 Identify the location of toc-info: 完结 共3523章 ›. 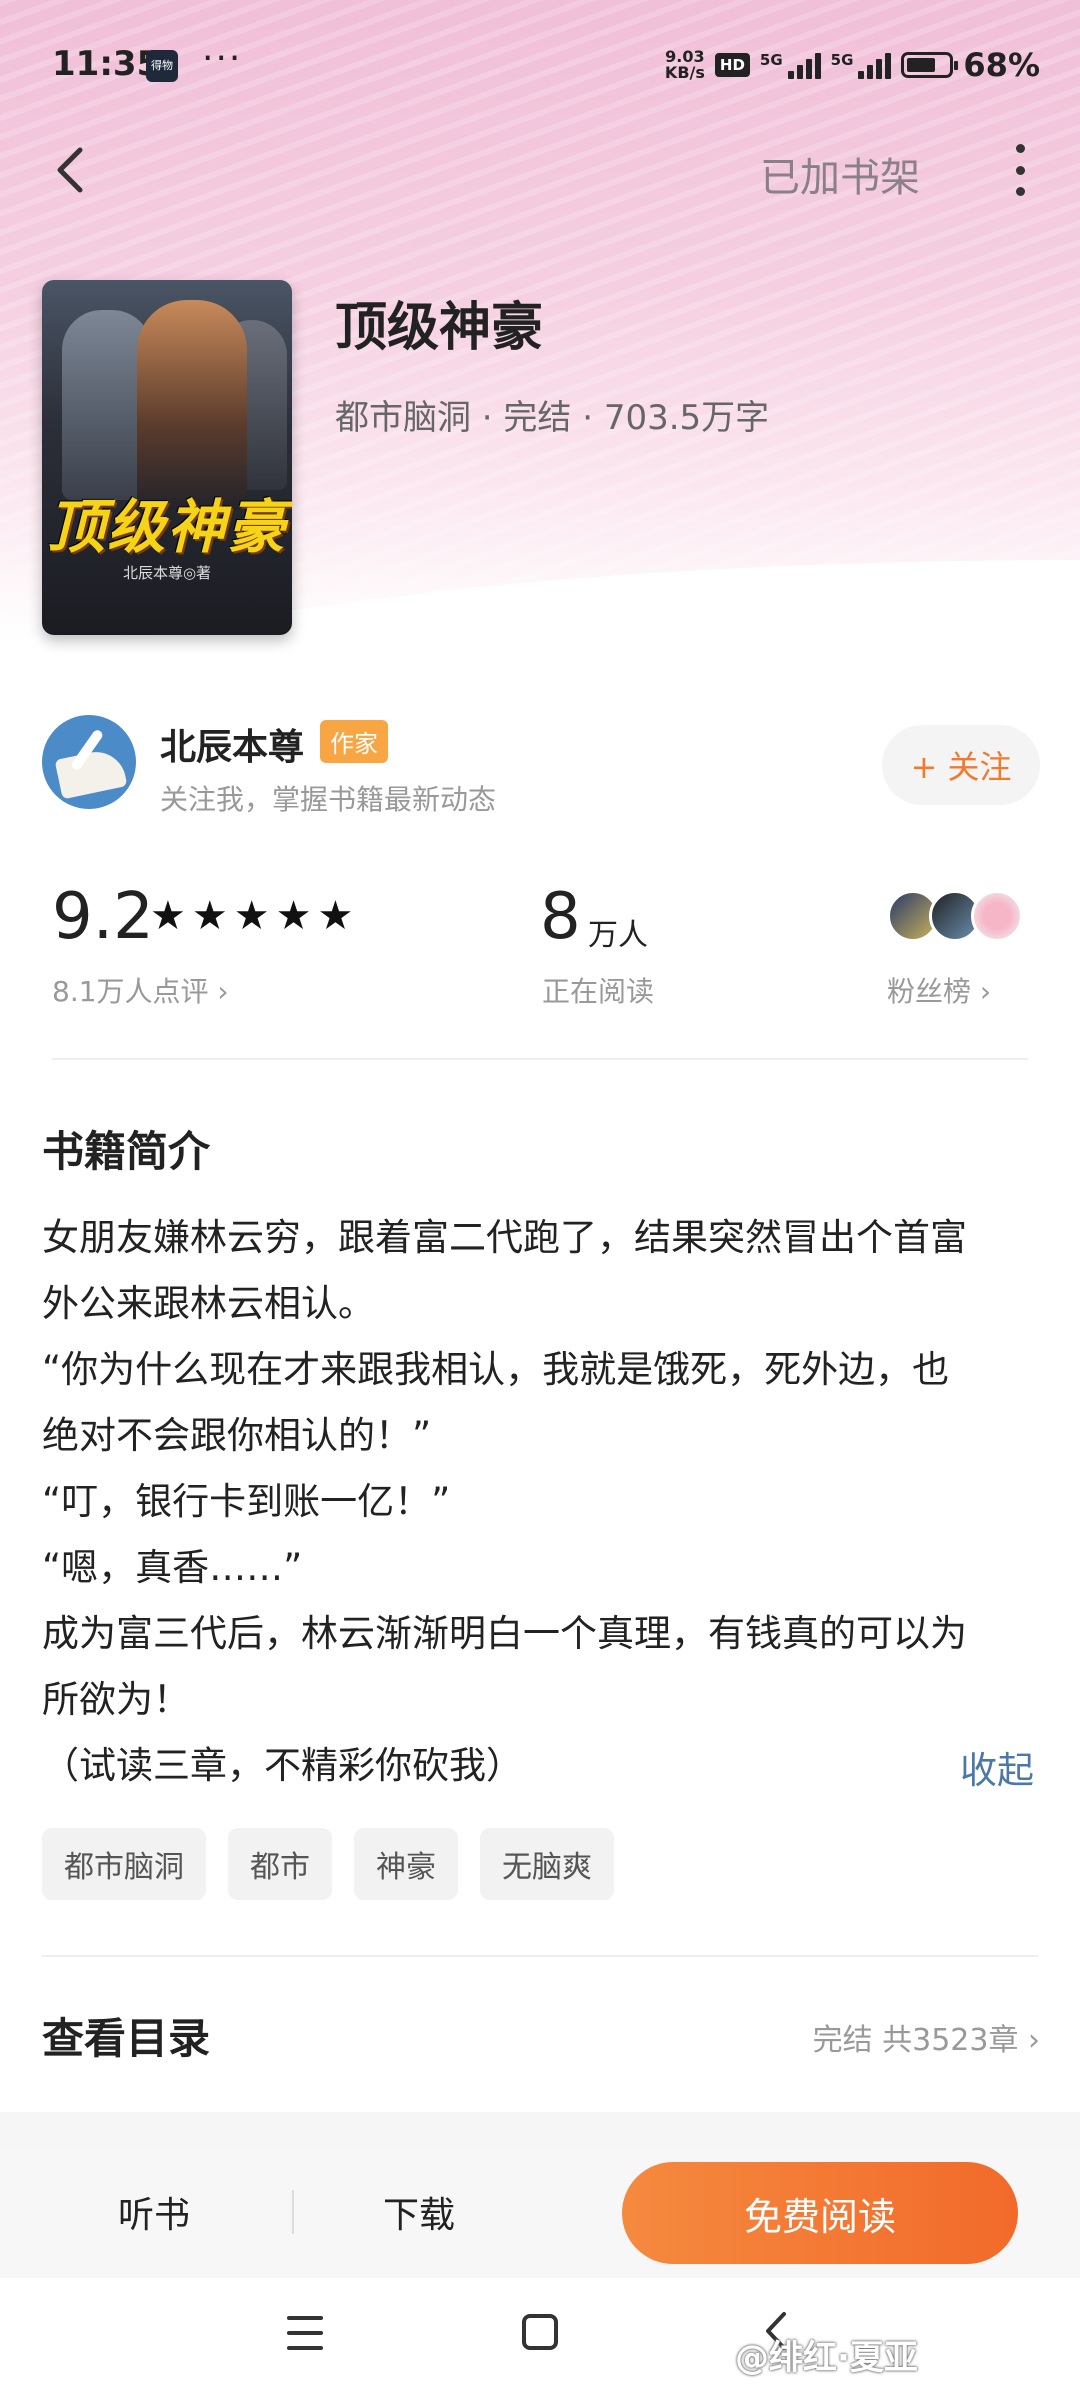
(926, 2037).